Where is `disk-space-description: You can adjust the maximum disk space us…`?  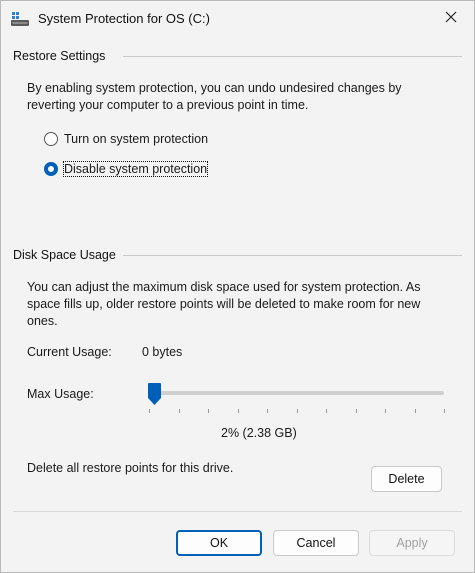
disk-space-description: You can adjust the maximum disk space us… is located at coordinates (223, 304).